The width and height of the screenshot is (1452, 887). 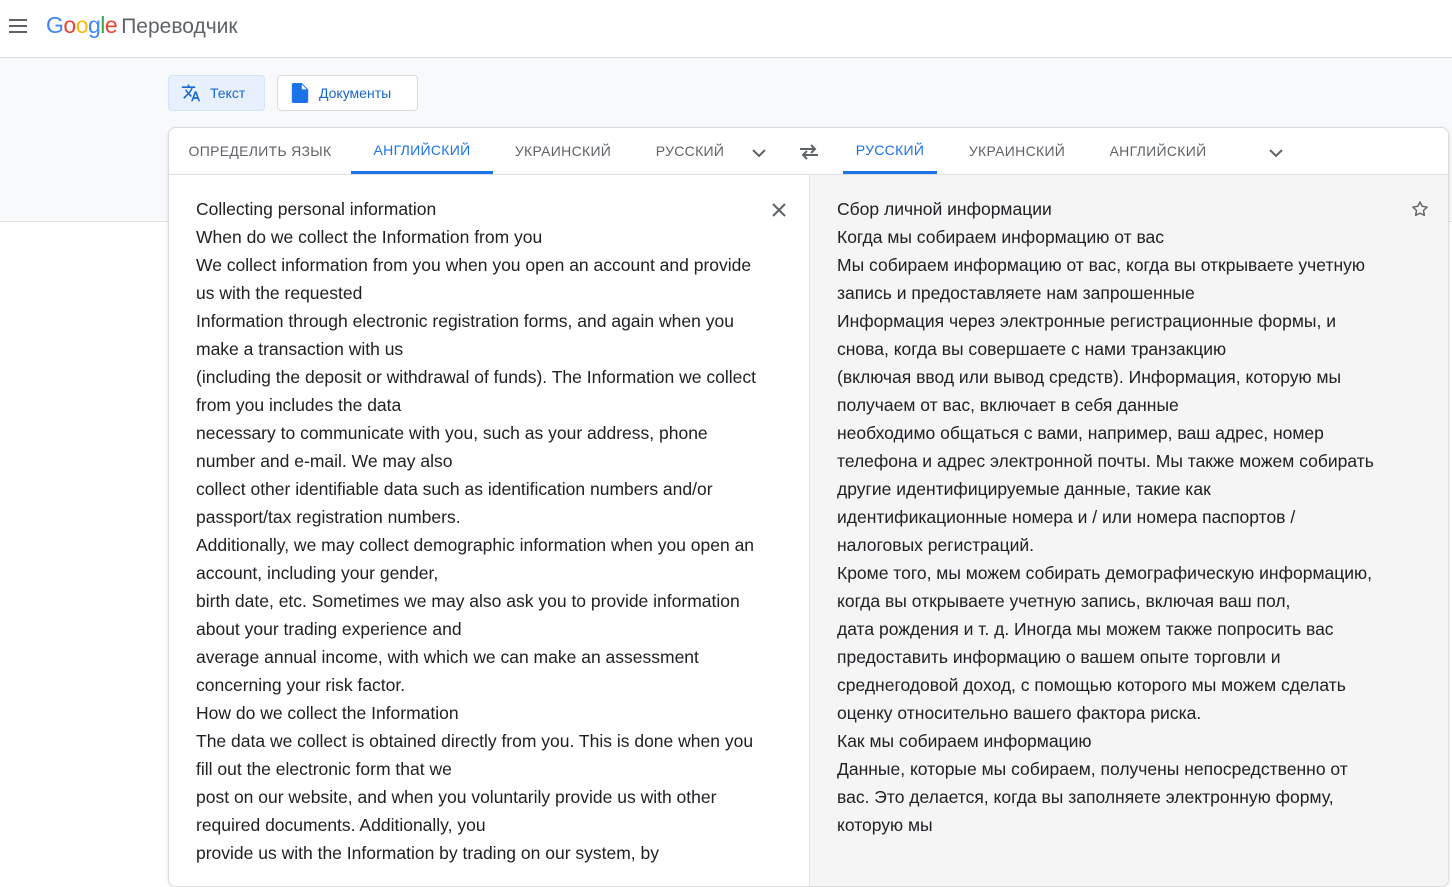 What do you see at coordinates (55, 25) in the screenshot?
I see `logo-letter: G` at bounding box center [55, 25].